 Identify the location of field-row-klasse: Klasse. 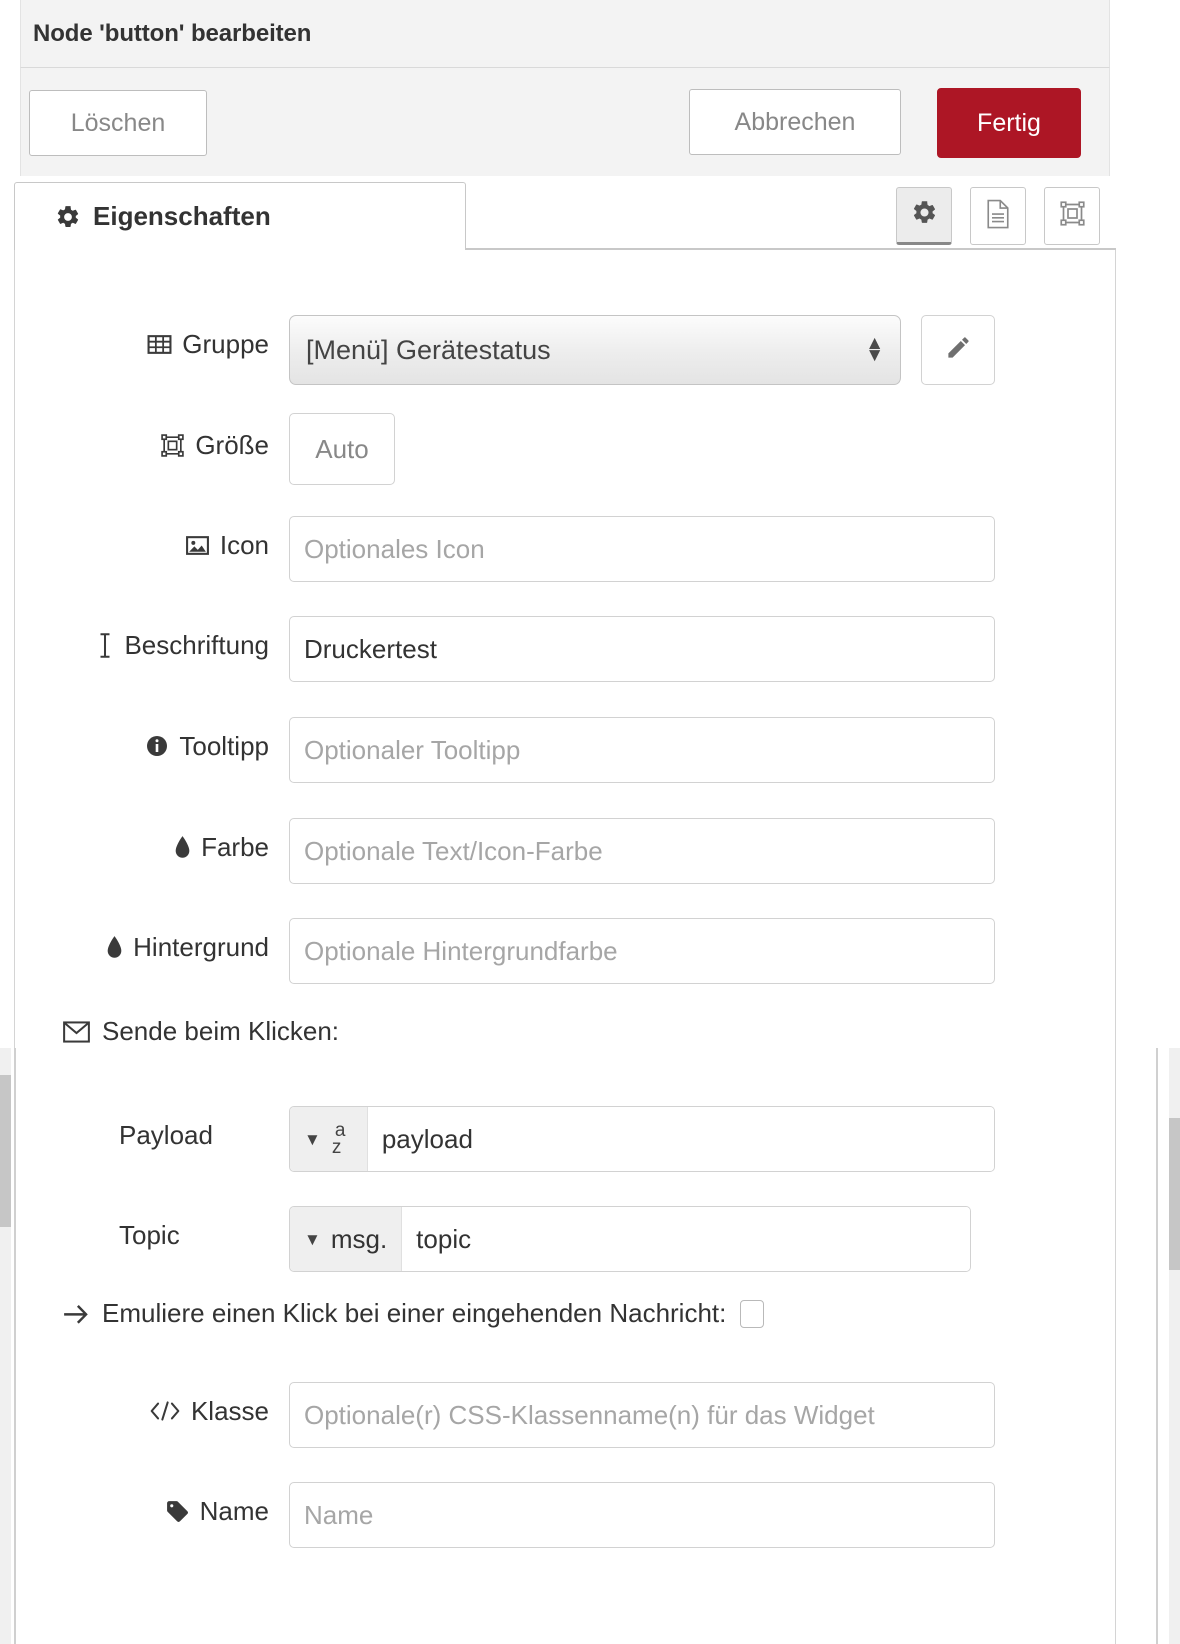
(566, 1416).